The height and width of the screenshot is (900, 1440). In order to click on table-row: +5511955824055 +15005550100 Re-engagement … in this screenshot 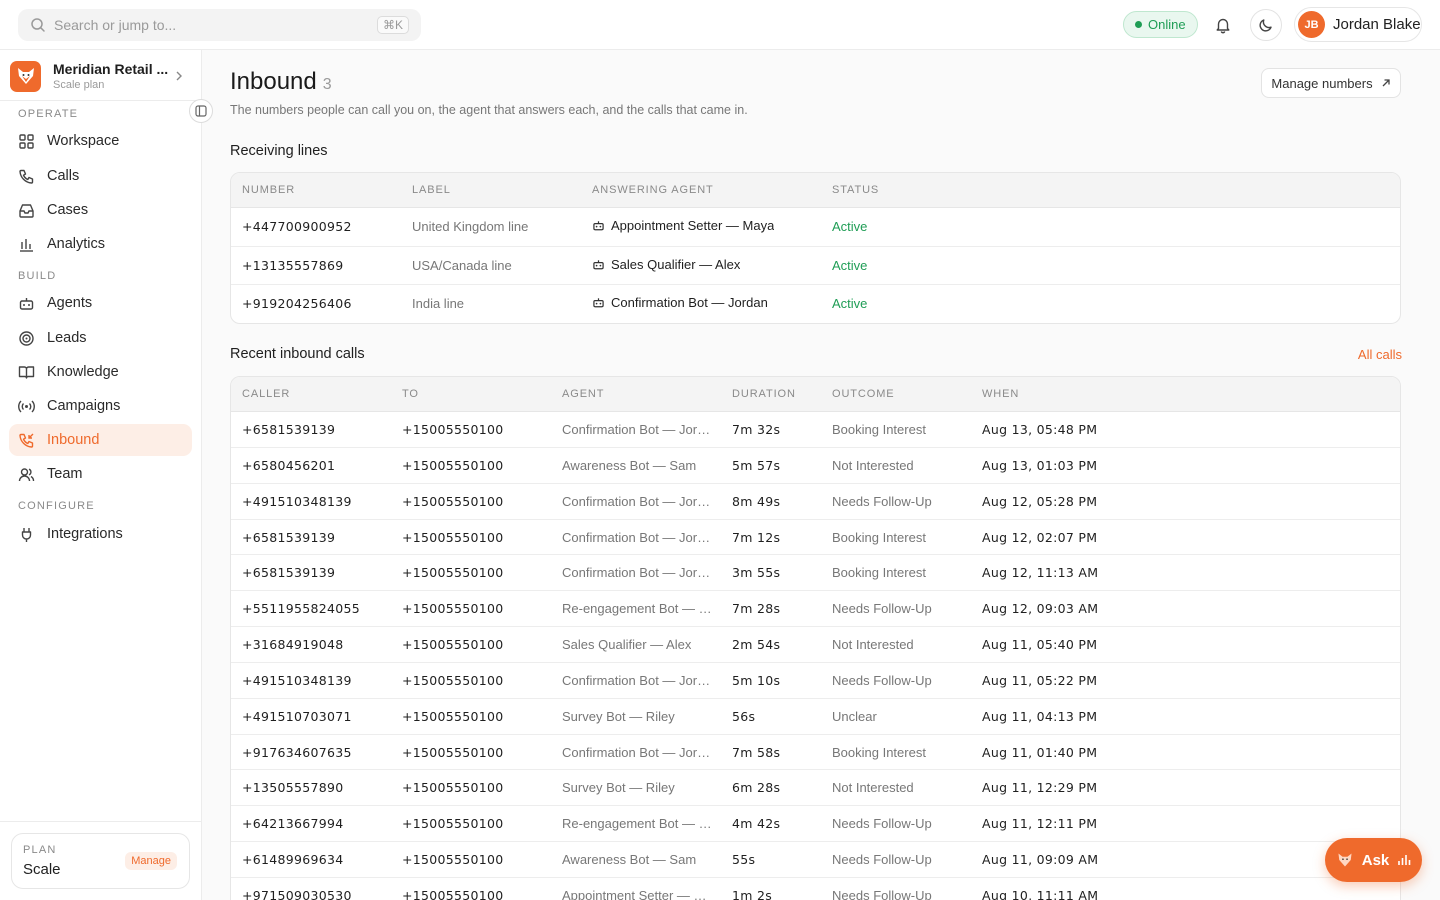, I will do `click(815, 609)`.